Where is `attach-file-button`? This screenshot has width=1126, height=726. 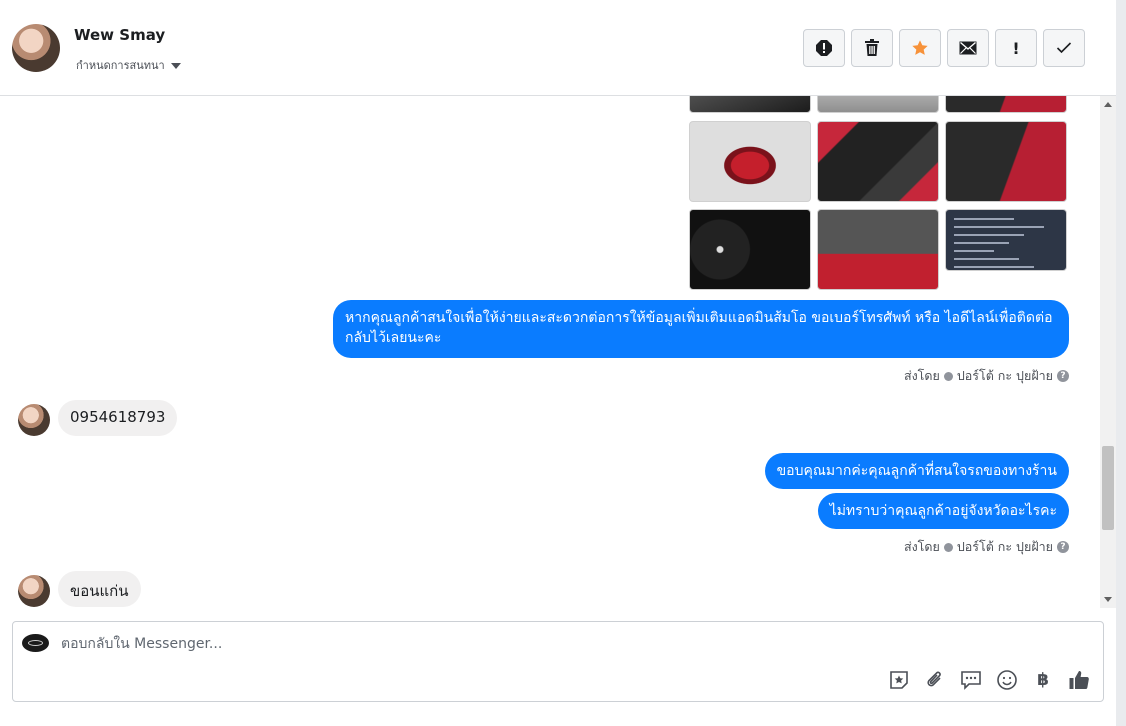 attach-file-button is located at coordinates (935, 680).